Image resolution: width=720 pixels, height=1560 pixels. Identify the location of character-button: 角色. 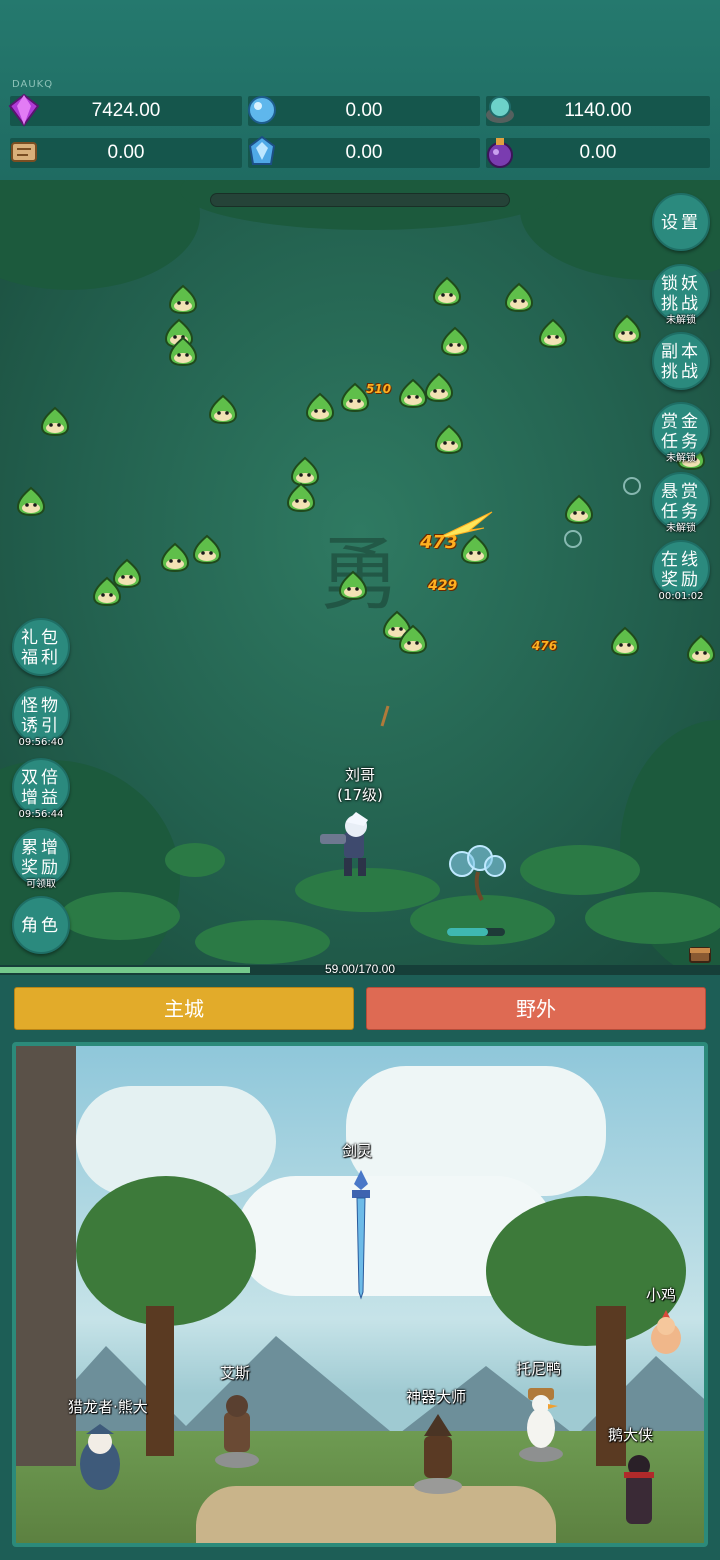
(41, 925).